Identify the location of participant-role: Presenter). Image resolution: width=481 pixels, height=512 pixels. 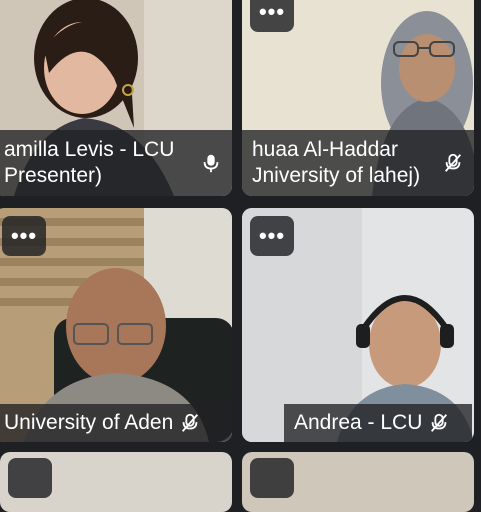
(53, 175).